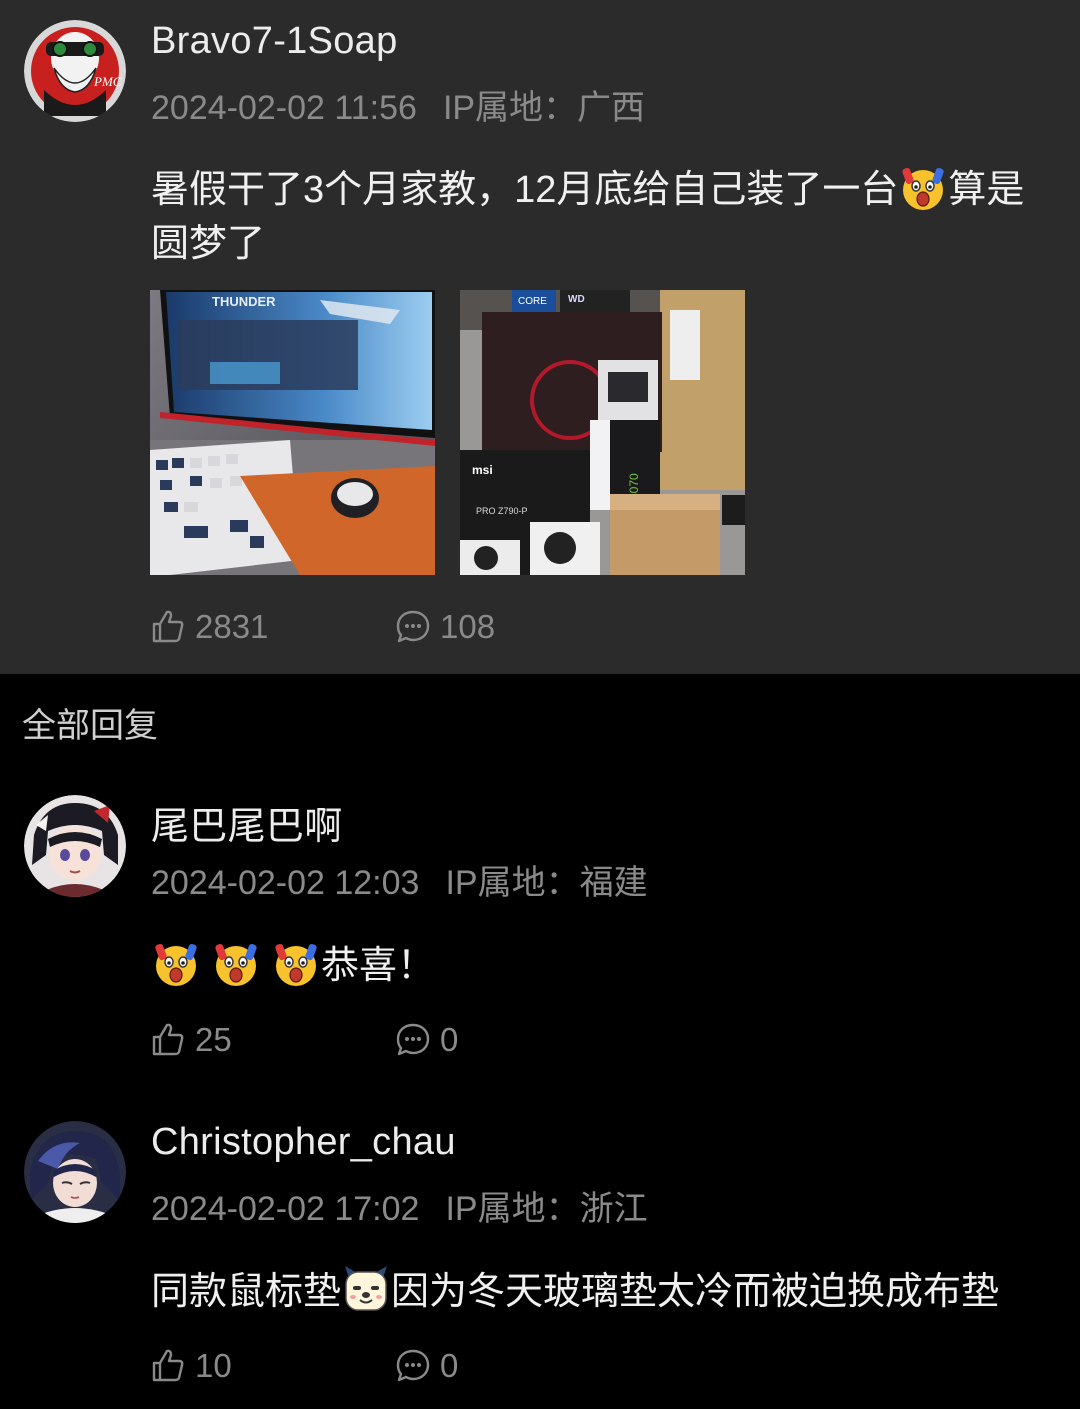 The image size is (1080, 1409). I want to click on username: Bravo7-1Soap, so click(274, 41).